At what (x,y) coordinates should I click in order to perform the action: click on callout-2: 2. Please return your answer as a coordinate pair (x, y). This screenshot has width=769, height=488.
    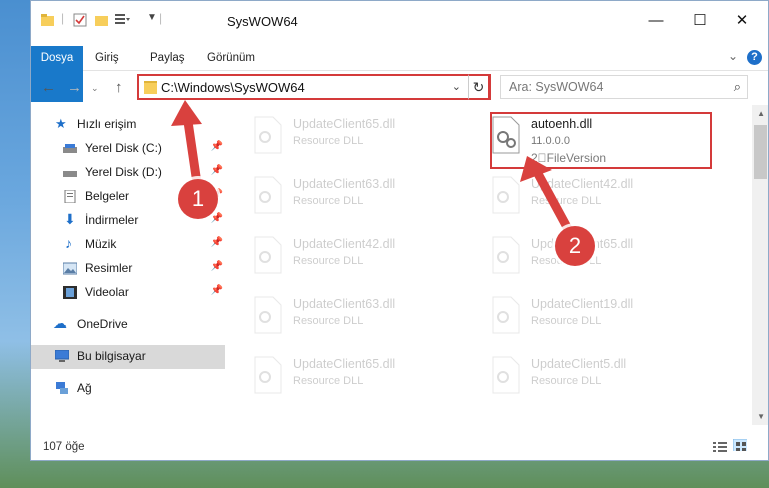
    Looking at the image, I should click on (575, 246).